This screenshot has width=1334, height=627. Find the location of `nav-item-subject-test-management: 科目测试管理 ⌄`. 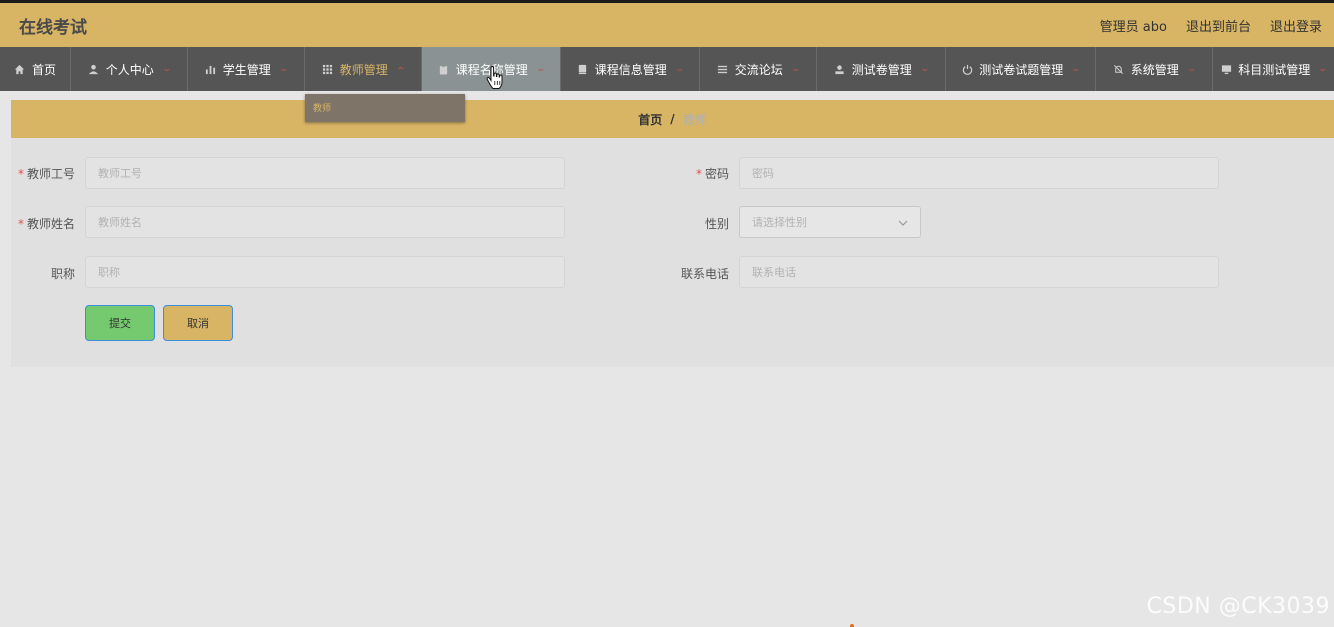

nav-item-subject-test-management: 科目测试管理 ⌄ is located at coordinates (1273, 69).